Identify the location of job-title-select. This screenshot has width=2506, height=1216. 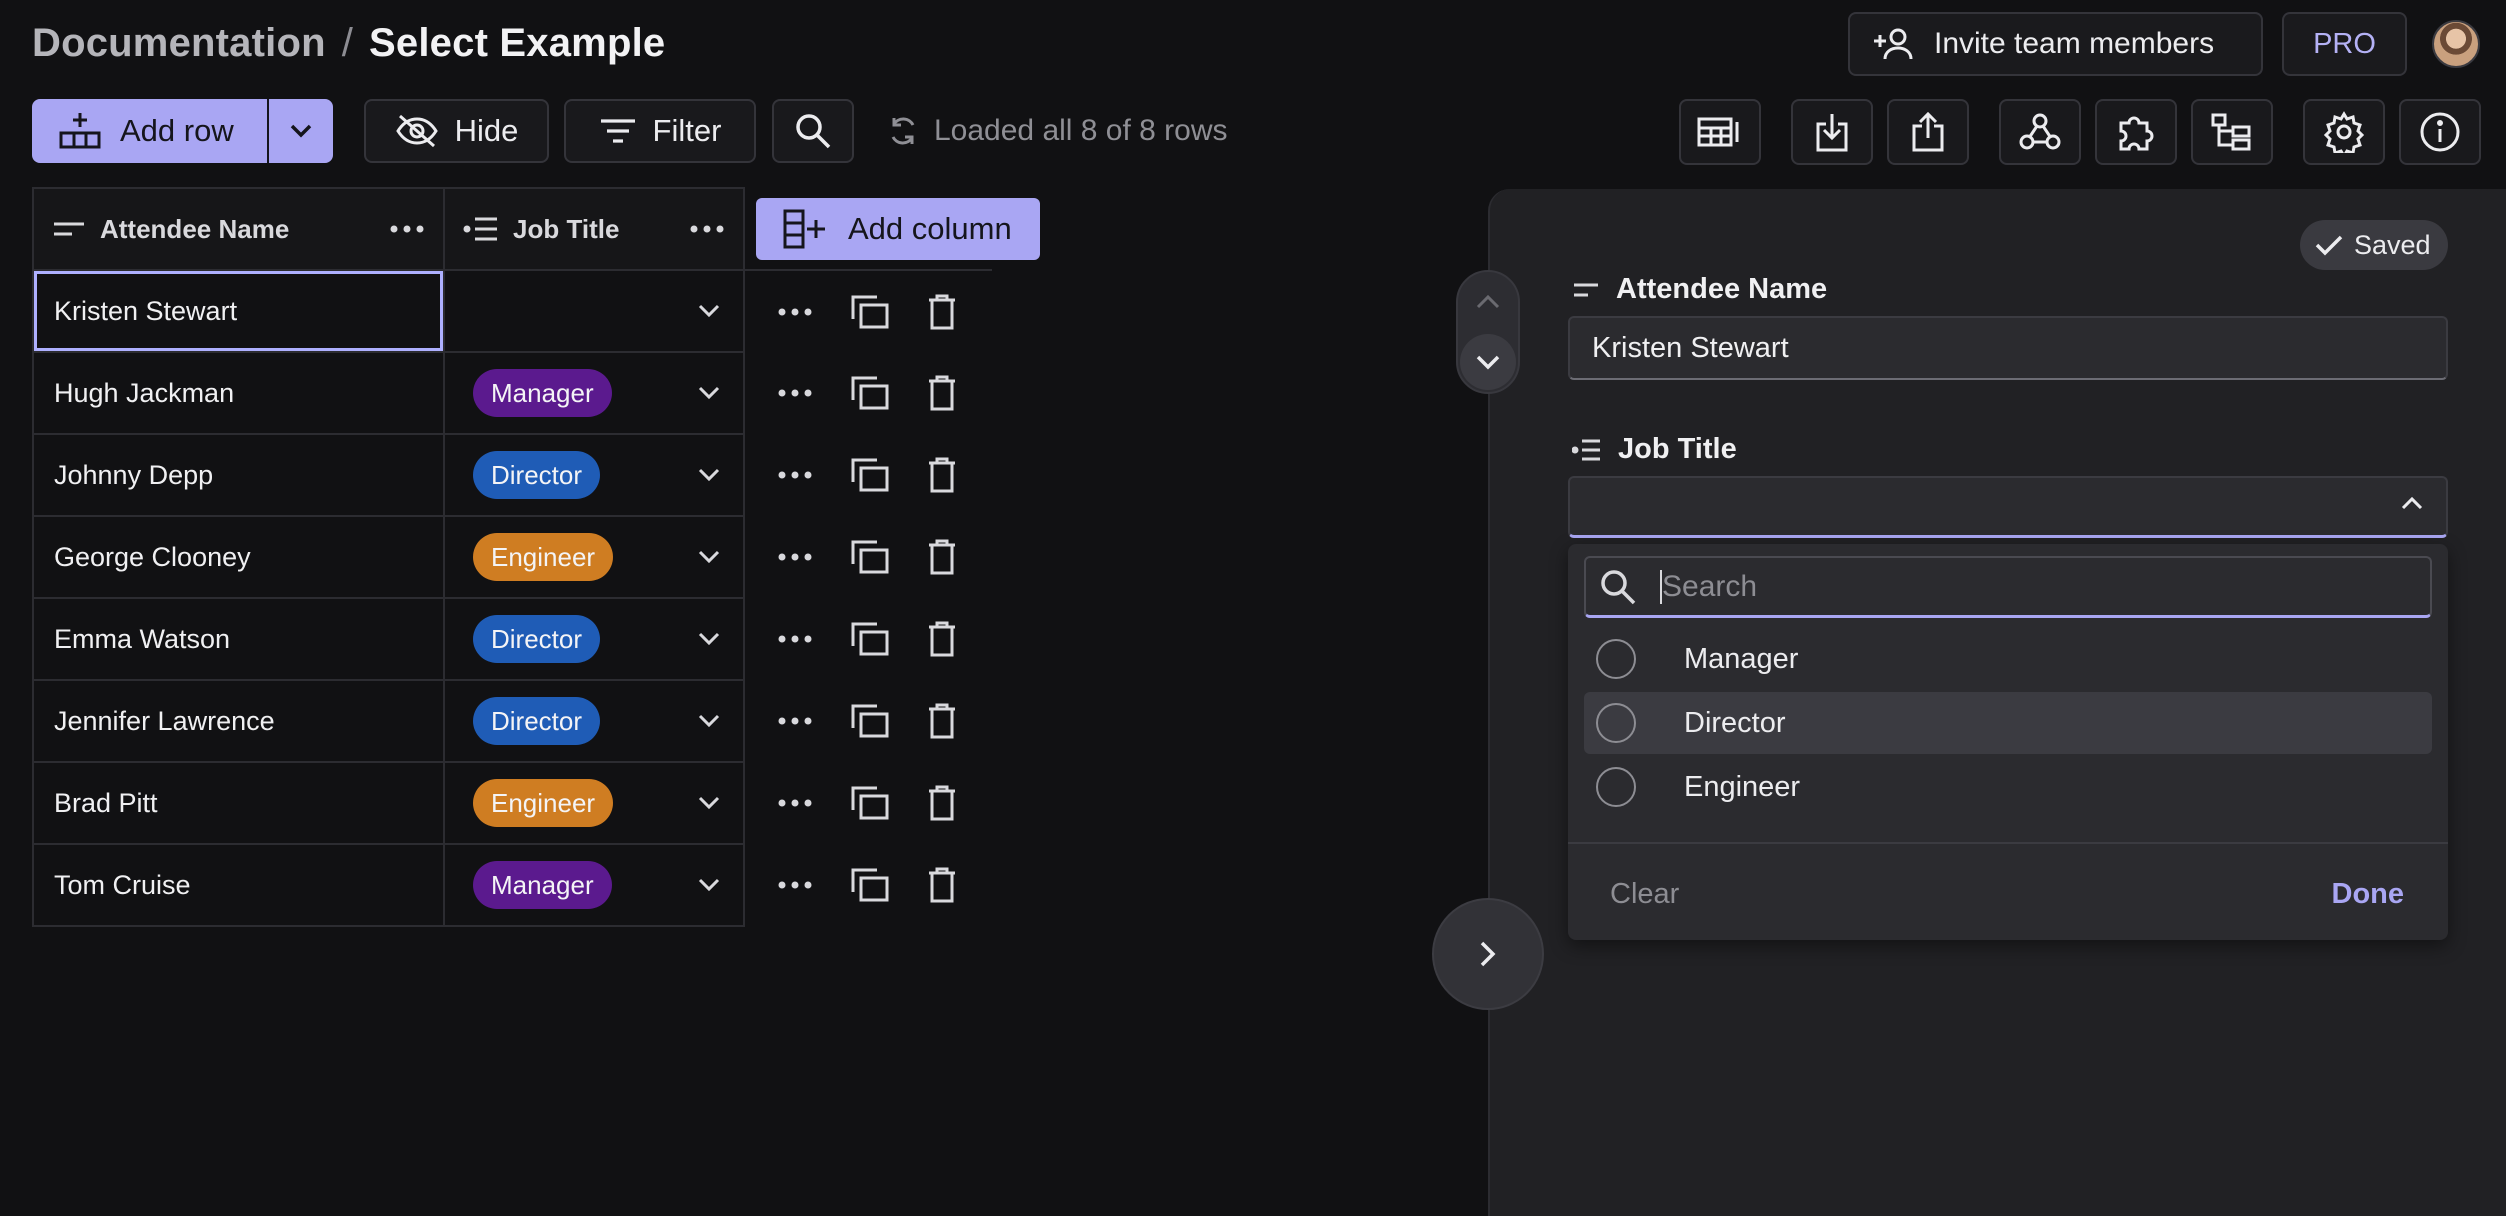
(2008, 507).